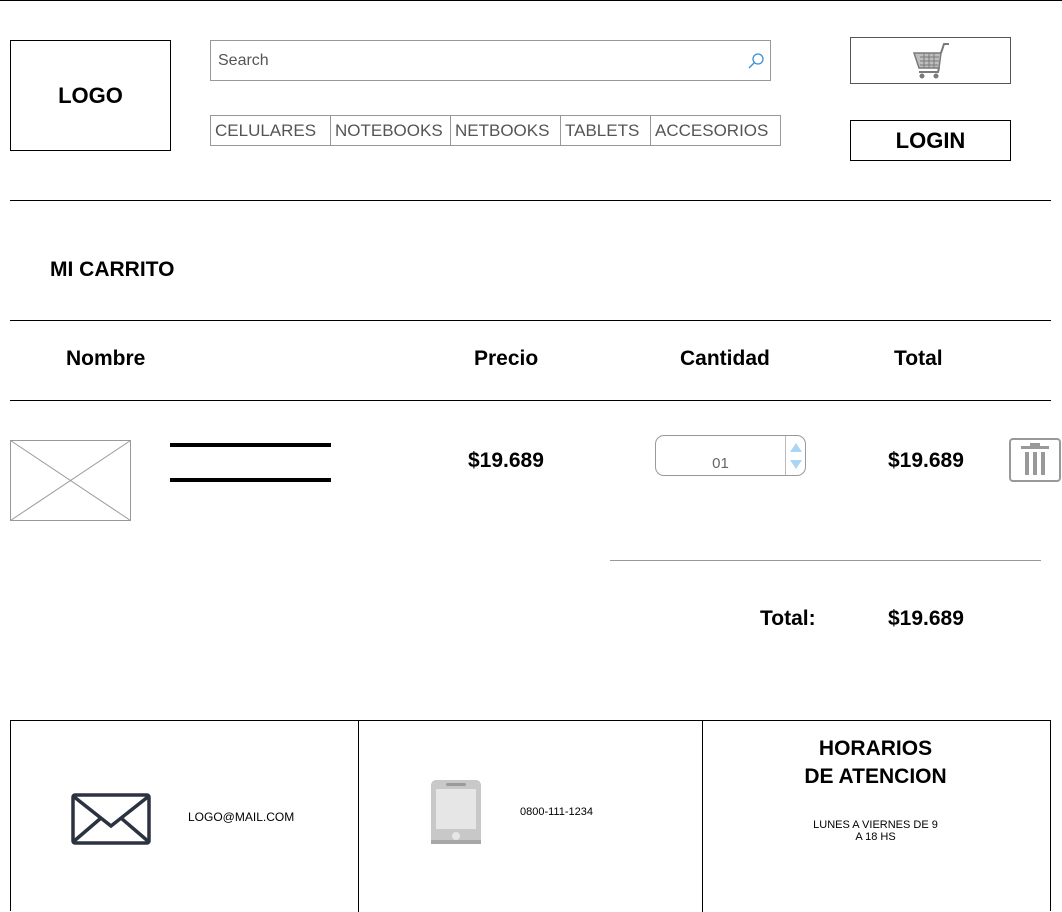 The image size is (1062, 912). I want to click on hours-title: HORARIOS DE ATENCION, so click(875, 762).